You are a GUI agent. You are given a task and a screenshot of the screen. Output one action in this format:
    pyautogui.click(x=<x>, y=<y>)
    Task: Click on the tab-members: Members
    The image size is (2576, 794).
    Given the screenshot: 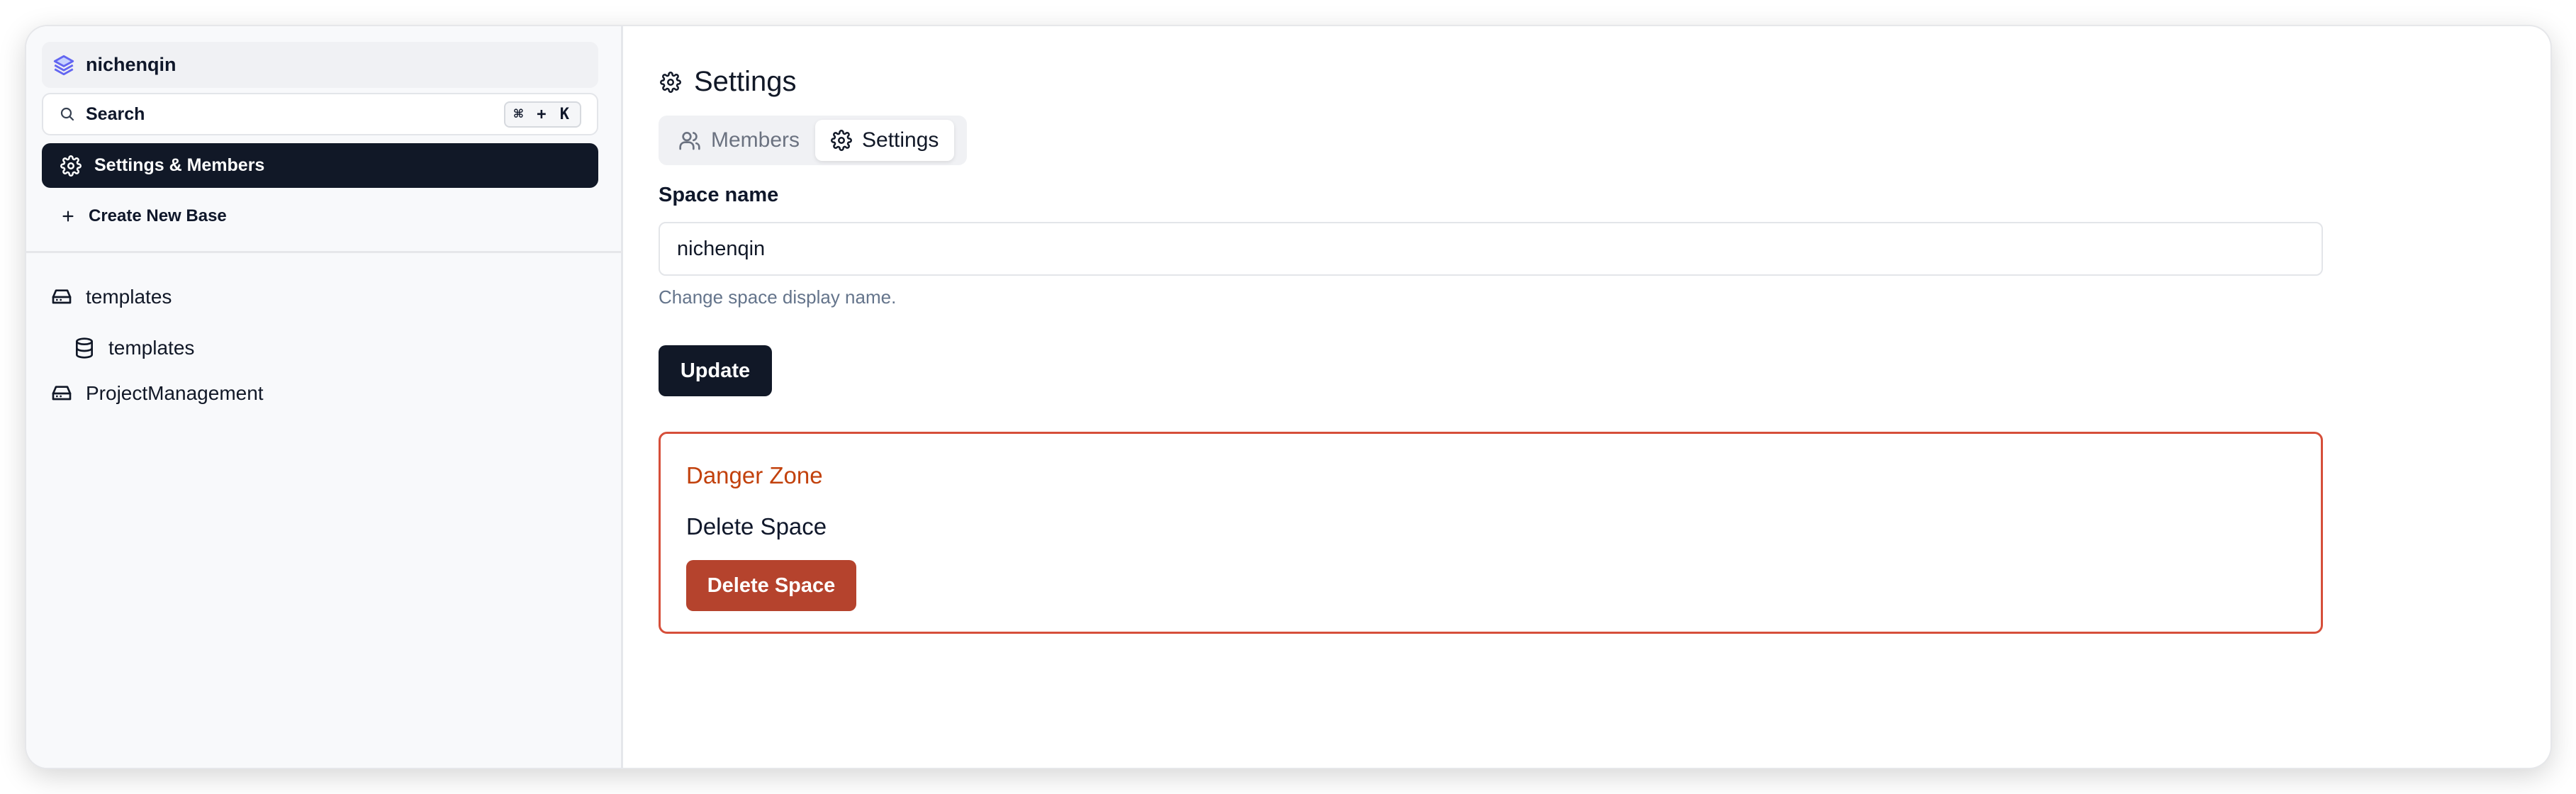 What is the action you would take?
    pyautogui.click(x=739, y=140)
    